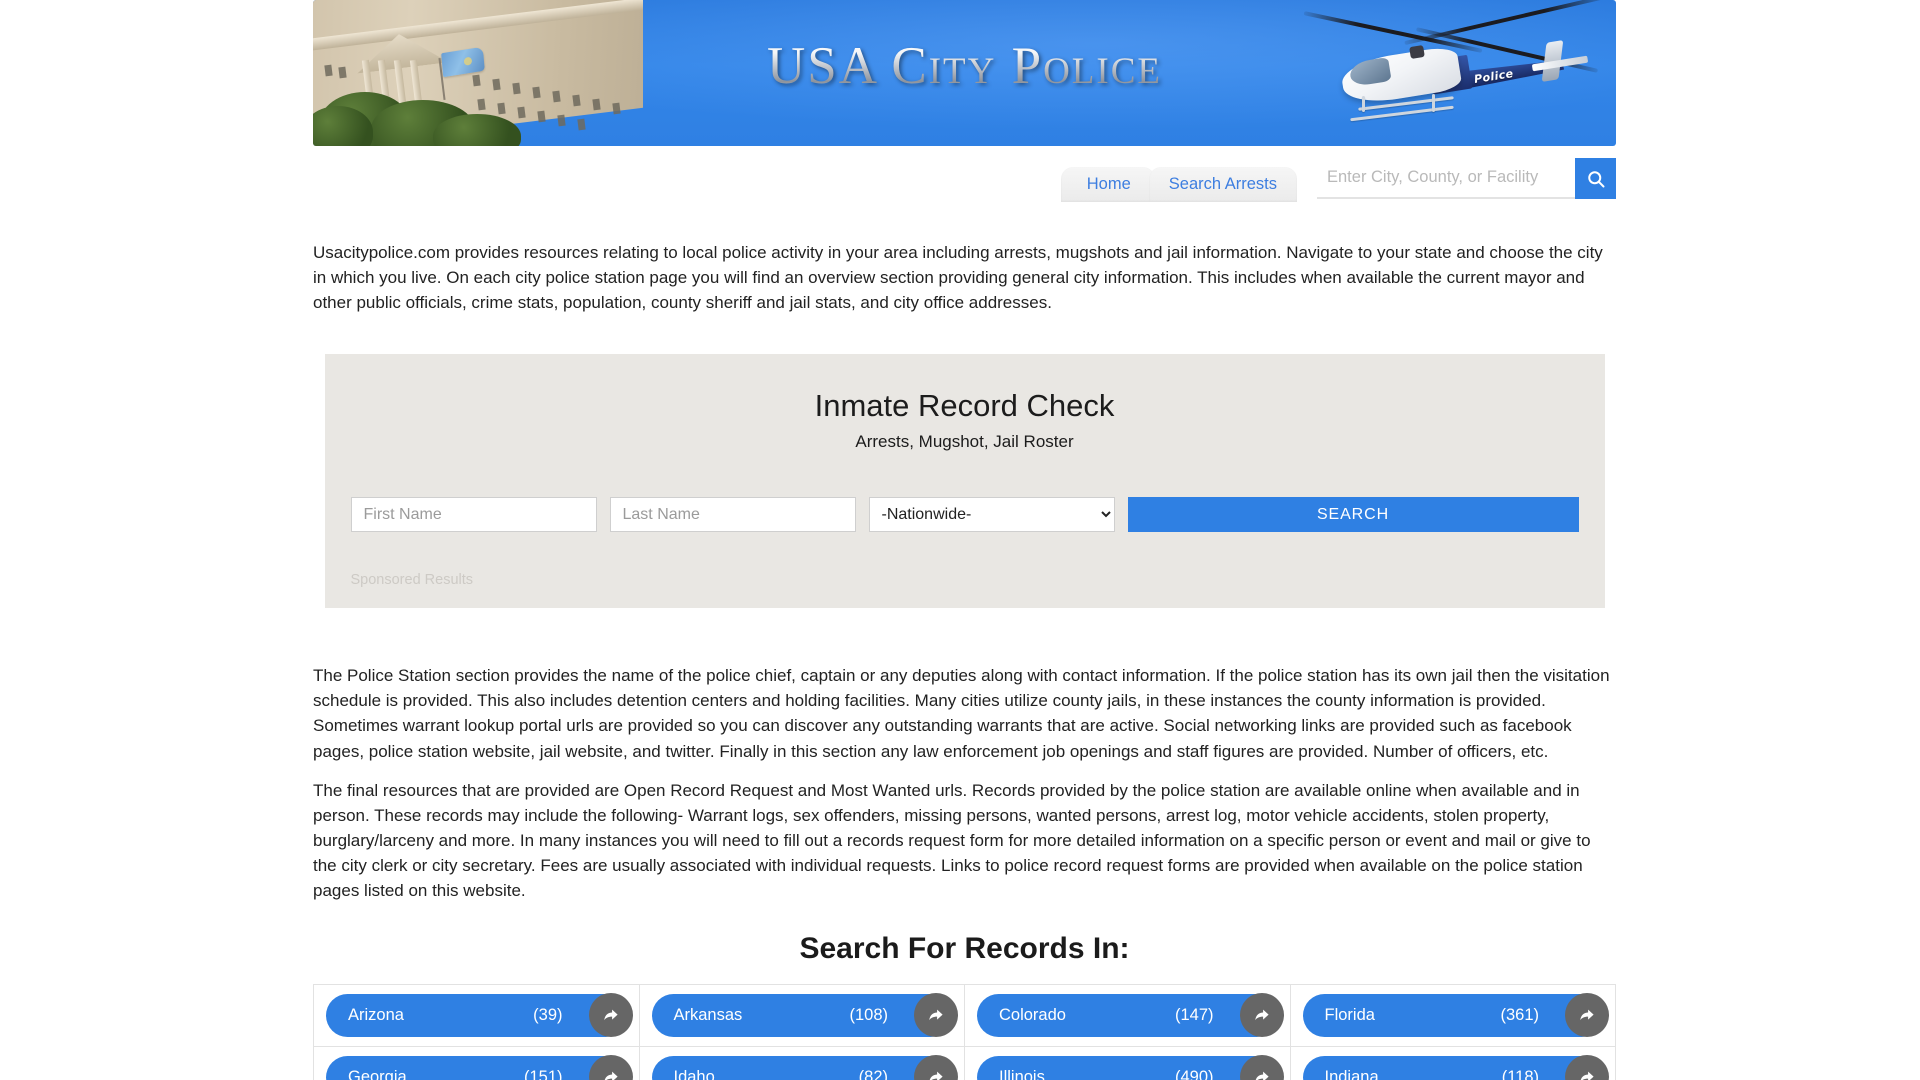  What do you see at coordinates (473, 515) in the screenshot?
I see `first-name-input` at bounding box center [473, 515].